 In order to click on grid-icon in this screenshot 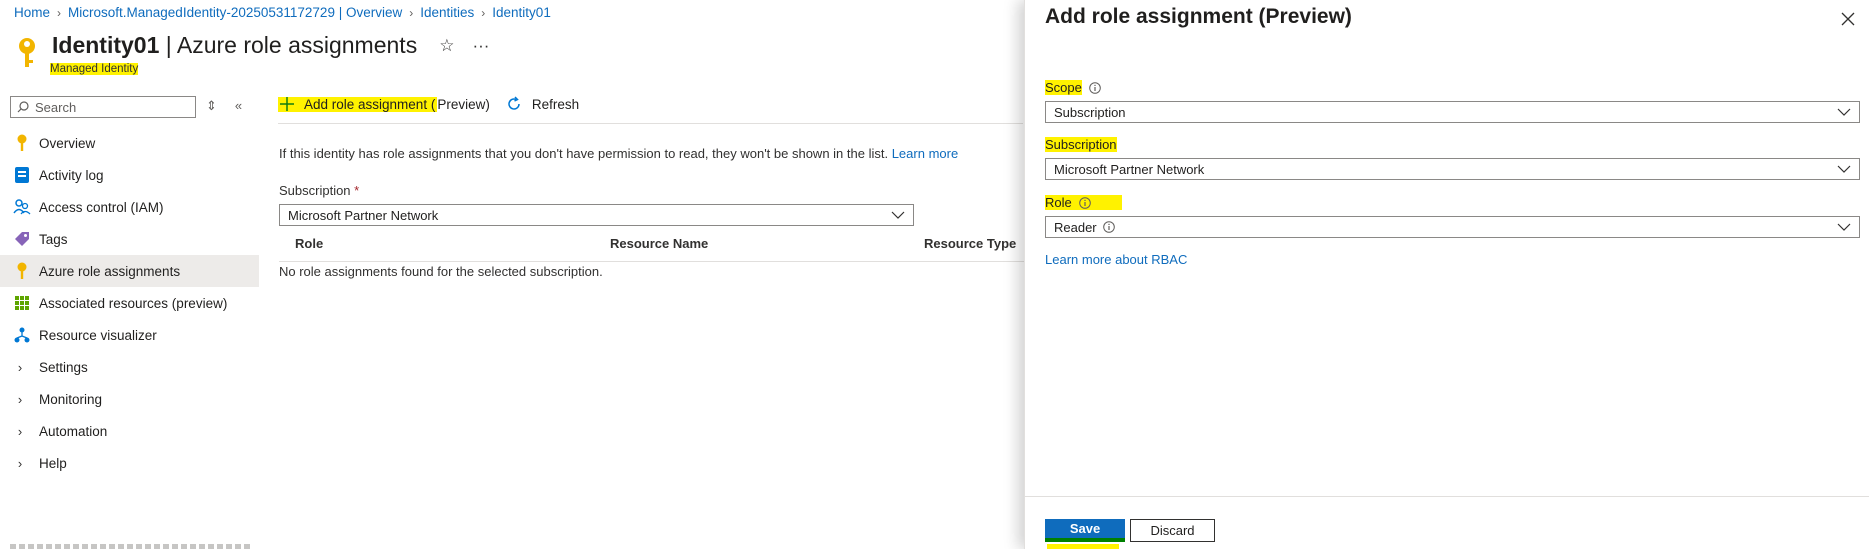, I will do `click(22, 303)`.